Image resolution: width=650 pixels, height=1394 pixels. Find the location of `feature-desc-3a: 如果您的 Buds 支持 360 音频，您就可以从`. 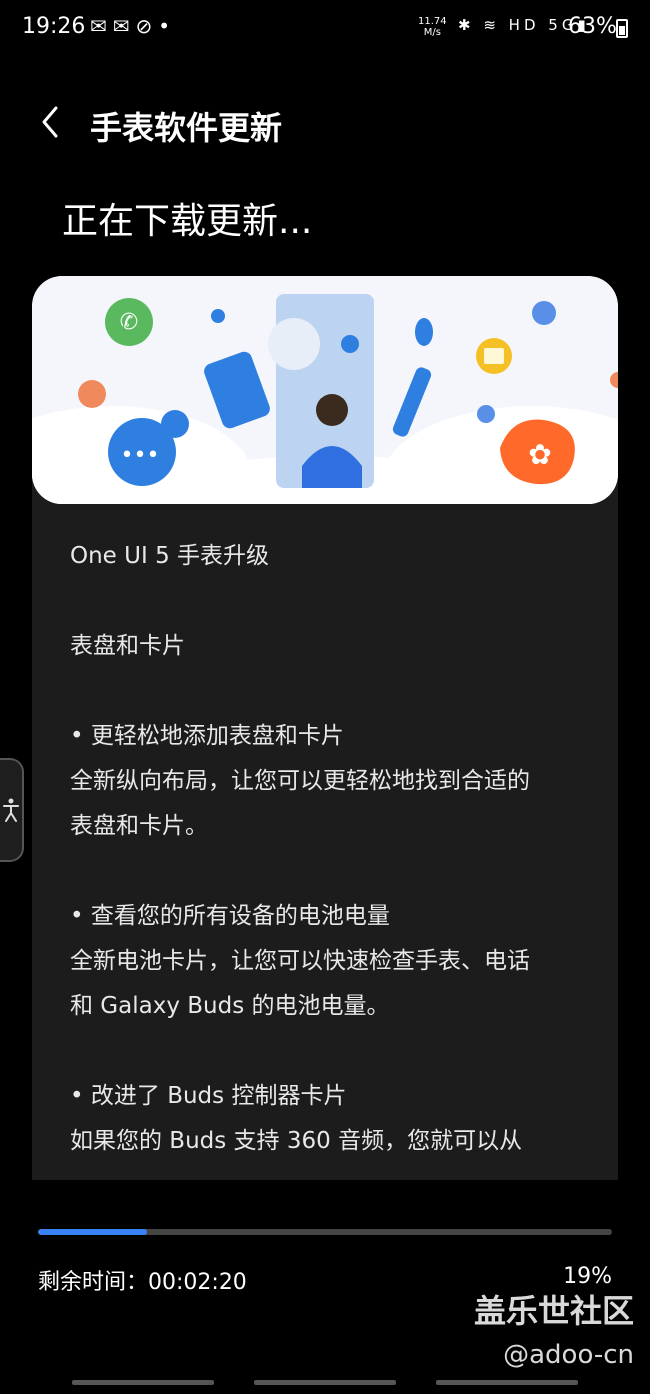

feature-desc-3a: 如果您的 Buds 支持 360 音频，您就可以从 is located at coordinates (296, 1141).